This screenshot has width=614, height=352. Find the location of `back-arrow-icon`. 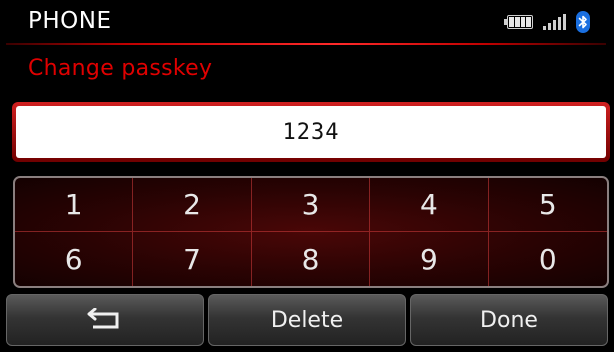

back-arrow-icon is located at coordinates (103, 318).